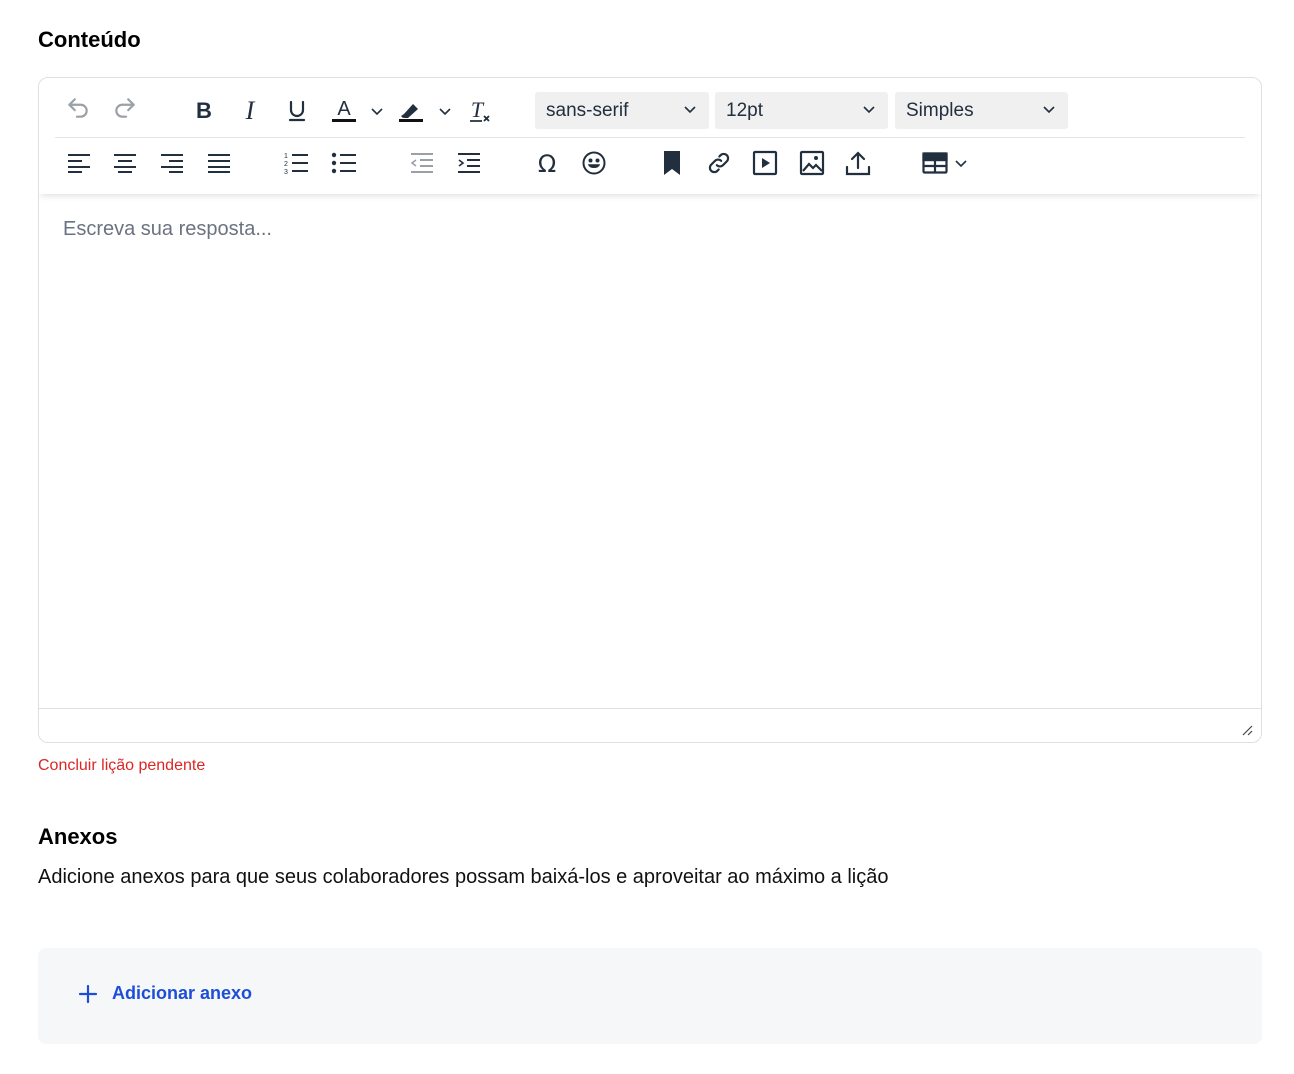 This screenshot has width=1294, height=1074. I want to click on bold-icon: B, so click(204, 111).